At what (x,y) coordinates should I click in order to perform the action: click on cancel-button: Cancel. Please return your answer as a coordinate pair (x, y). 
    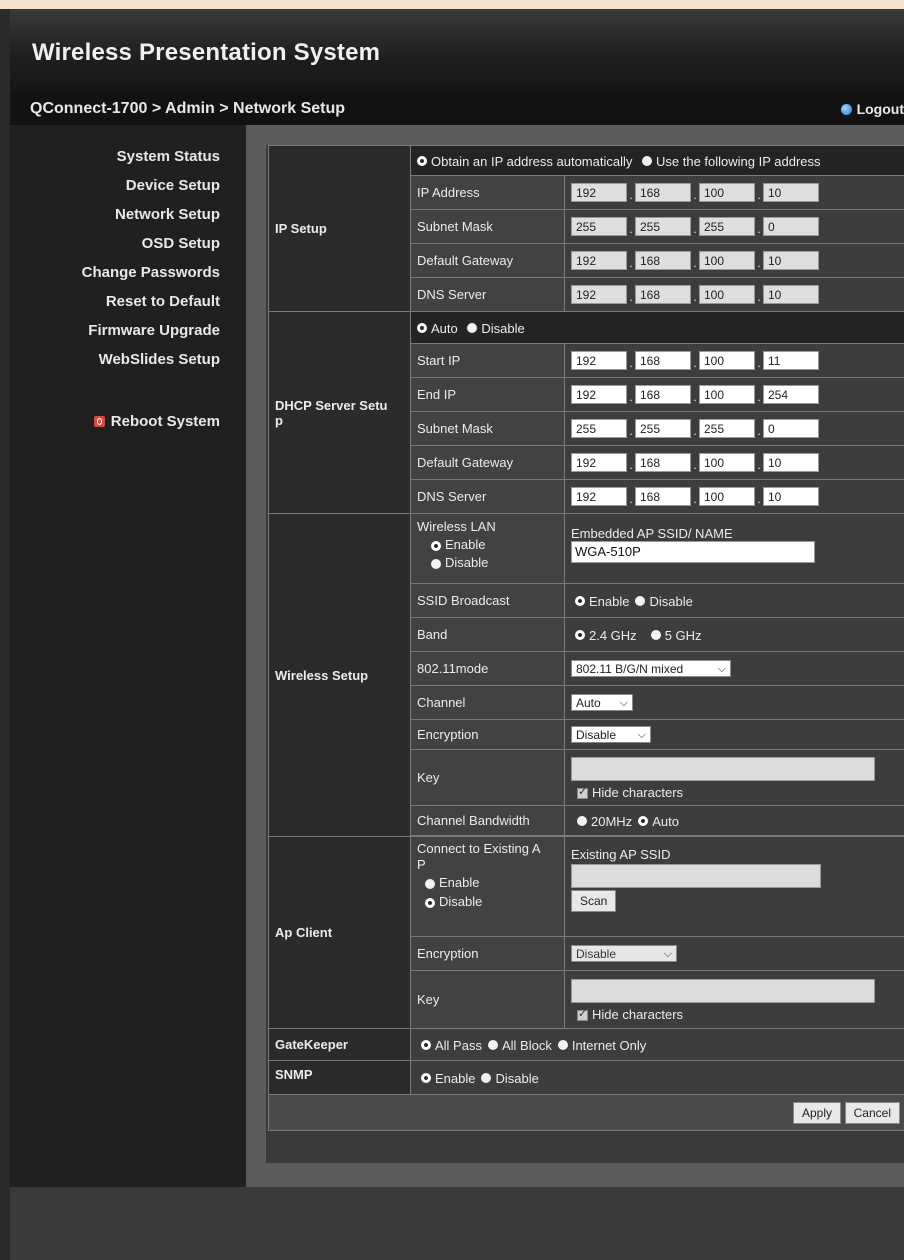
    Looking at the image, I should click on (872, 1112).